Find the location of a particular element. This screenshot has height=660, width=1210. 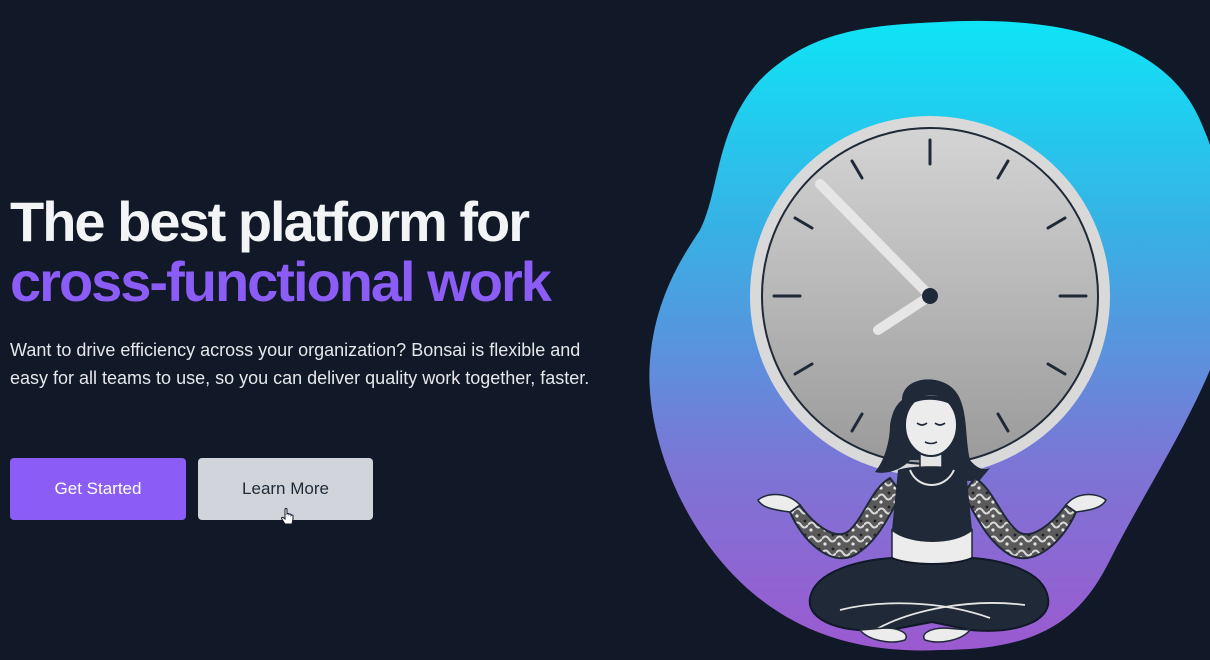

get-started-button: Get Started is located at coordinates (98, 489).